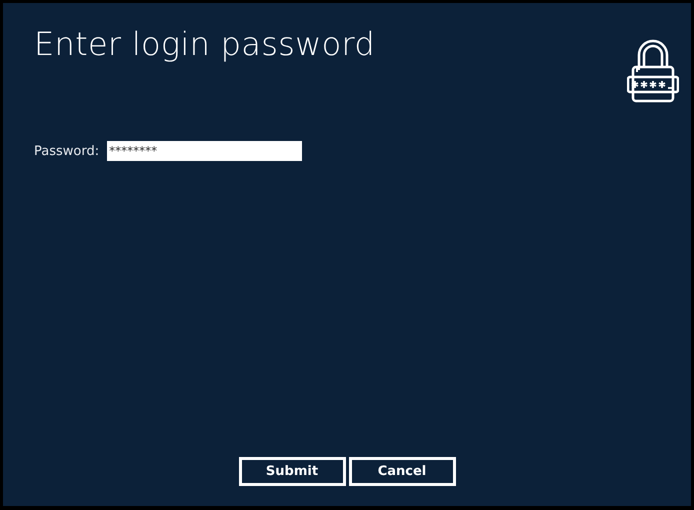 Image resolution: width=694 pixels, height=510 pixels. Describe the element at coordinates (67, 151) in the screenshot. I see `password-label: Password:` at that location.